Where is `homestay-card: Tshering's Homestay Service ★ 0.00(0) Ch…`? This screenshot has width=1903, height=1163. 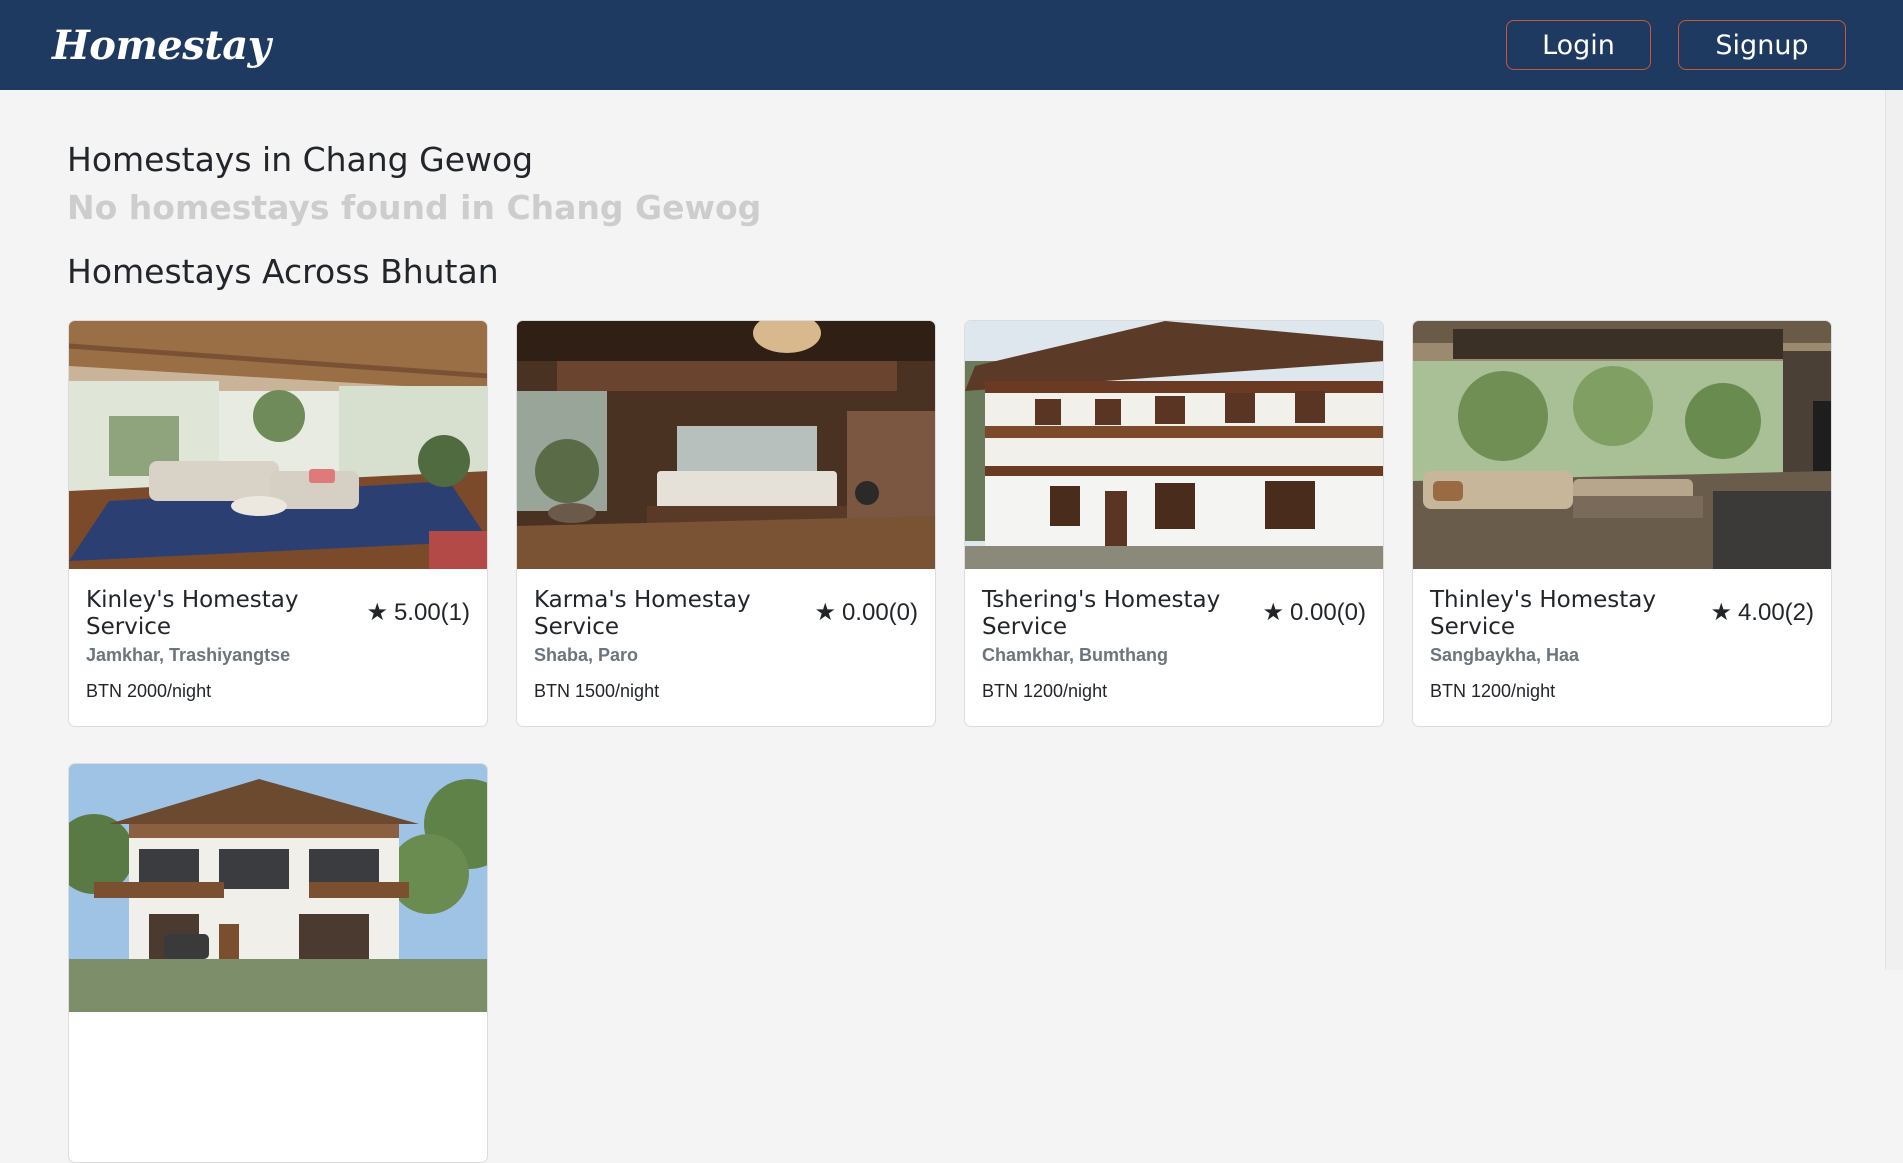 homestay-card: Tshering's Homestay Service ★ 0.00(0) Ch… is located at coordinates (1174, 523).